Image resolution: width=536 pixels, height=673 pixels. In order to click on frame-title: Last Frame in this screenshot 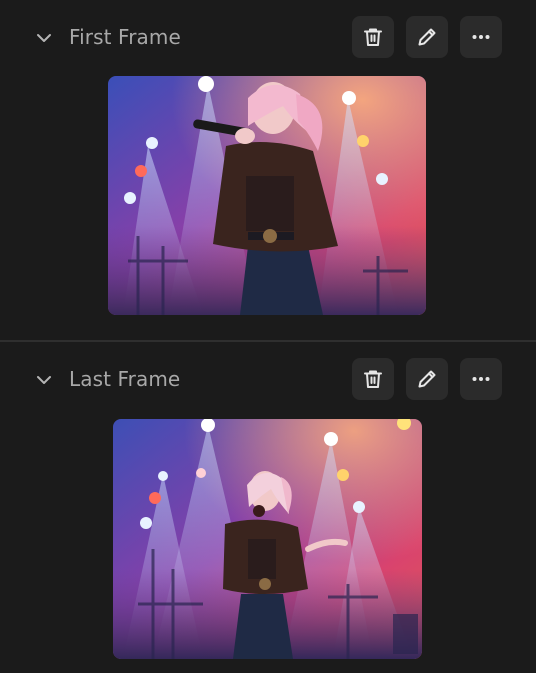, I will do `click(125, 379)`.